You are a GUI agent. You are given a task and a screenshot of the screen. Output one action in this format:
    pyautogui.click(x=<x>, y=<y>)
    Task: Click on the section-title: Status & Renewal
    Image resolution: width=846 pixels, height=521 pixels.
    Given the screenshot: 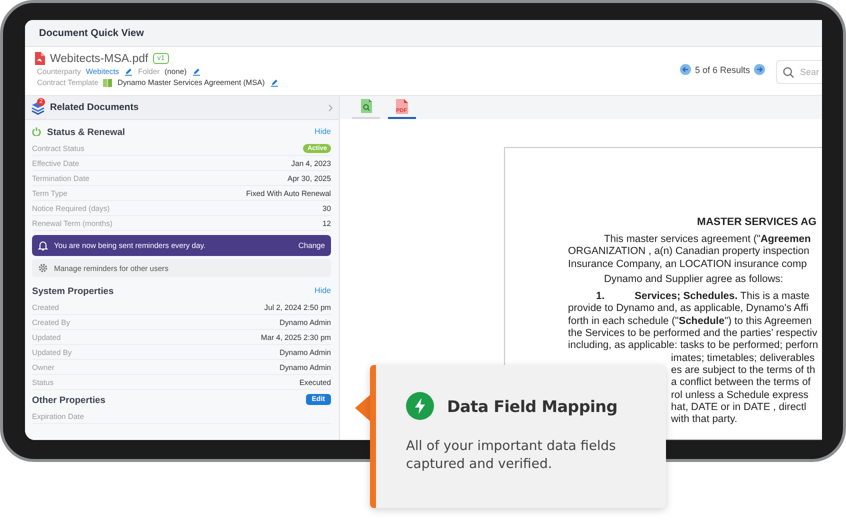 What is the action you would take?
    pyautogui.click(x=86, y=131)
    